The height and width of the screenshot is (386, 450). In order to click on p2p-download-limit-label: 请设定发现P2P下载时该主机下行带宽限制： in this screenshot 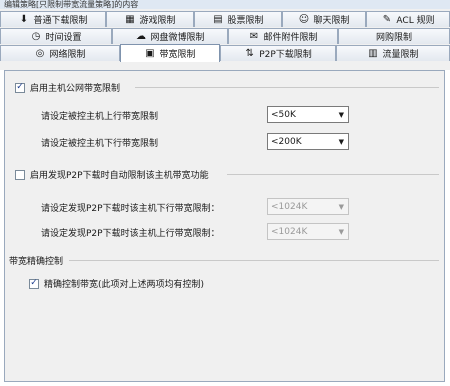, I will do `click(130, 209)`.